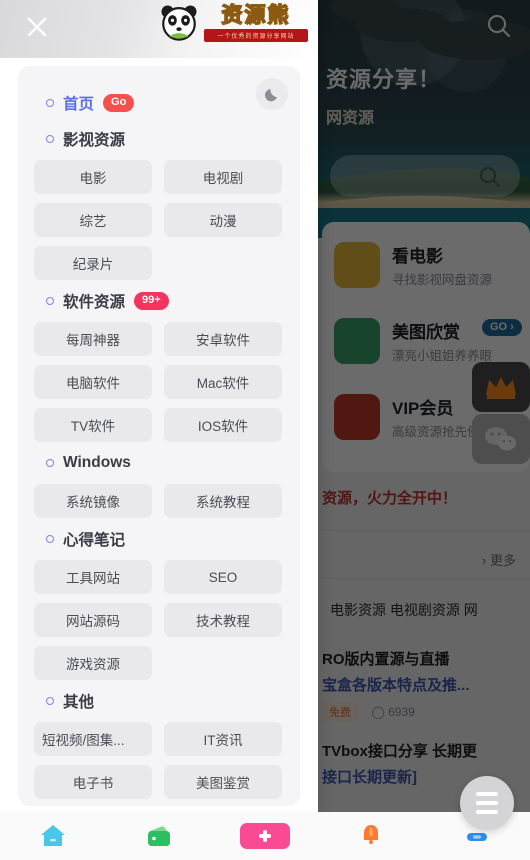  I want to click on menu-tile: 综艺, so click(93, 220).